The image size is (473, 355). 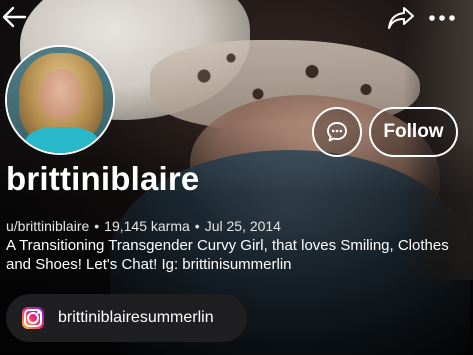 I want to click on share-icon, so click(x=401, y=18).